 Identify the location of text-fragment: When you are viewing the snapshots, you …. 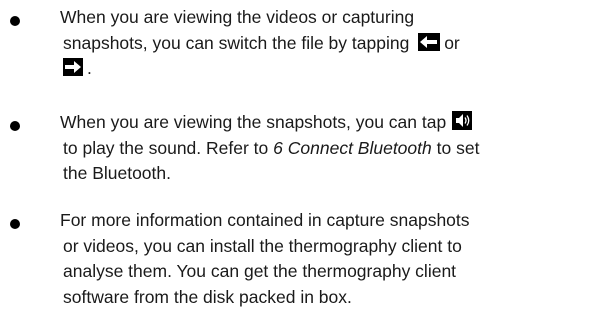
(253, 122).